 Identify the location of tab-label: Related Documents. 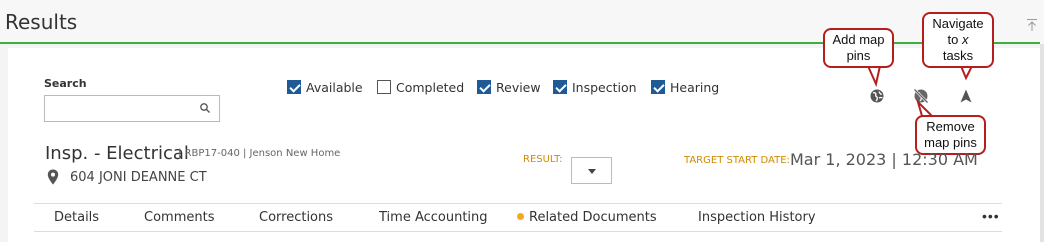
(593, 217).